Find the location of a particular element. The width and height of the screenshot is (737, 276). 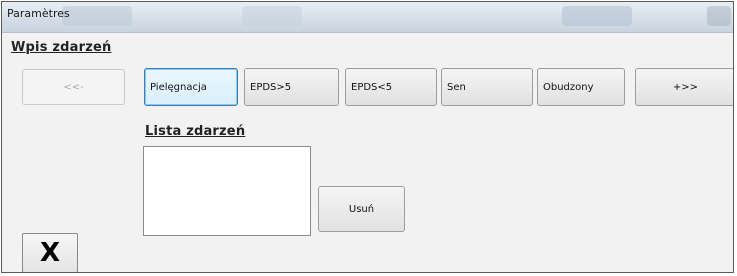

event-button-epds-less-5: EPDS<5 is located at coordinates (391, 87).